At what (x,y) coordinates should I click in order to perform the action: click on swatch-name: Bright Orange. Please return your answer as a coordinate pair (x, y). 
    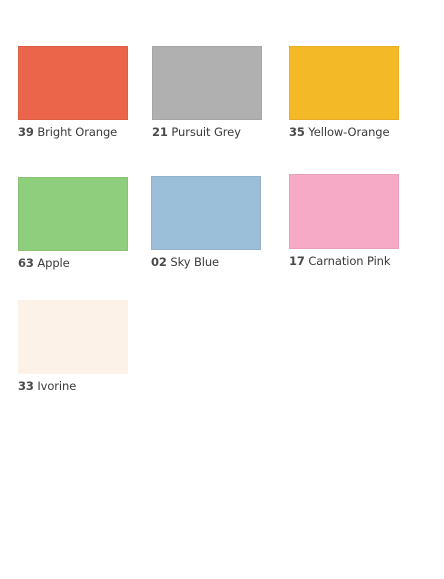
    Looking at the image, I should click on (77, 132).